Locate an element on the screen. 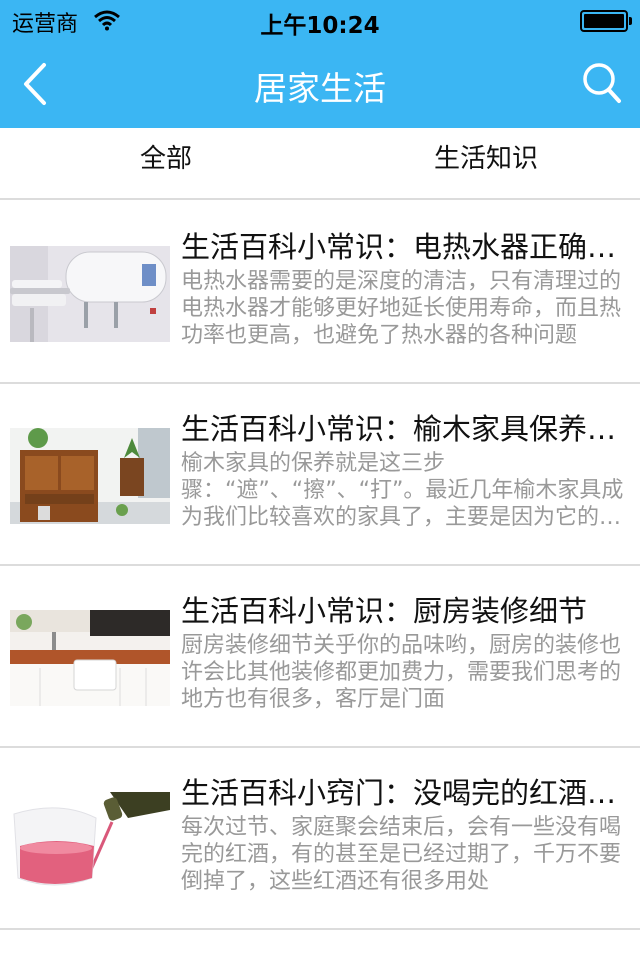 The width and height of the screenshot is (640, 960). search-icon is located at coordinates (602, 83).